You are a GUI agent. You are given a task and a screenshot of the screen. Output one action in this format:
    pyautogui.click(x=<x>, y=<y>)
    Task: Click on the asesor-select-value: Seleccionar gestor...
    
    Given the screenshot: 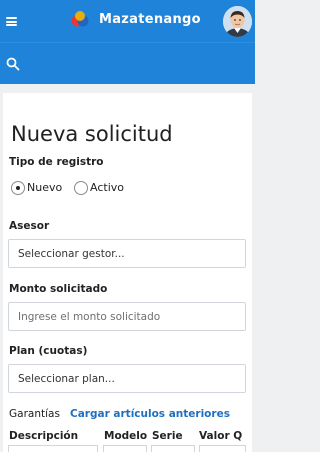 What is the action you would take?
    pyautogui.click(x=71, y=254)
    